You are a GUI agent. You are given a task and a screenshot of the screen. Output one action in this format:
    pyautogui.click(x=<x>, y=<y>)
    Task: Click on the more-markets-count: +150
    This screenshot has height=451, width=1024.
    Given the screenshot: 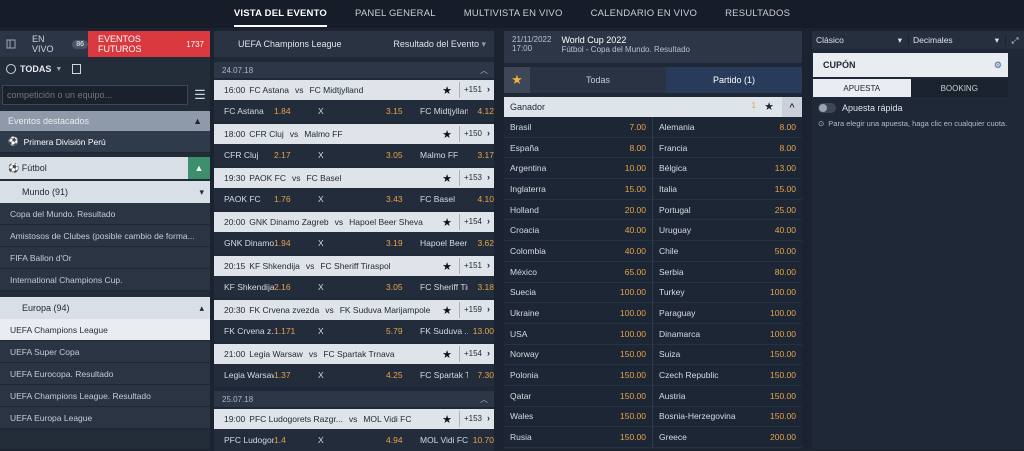 What is the action you would take?
    pyautogui.click(x=473, y=133)
    